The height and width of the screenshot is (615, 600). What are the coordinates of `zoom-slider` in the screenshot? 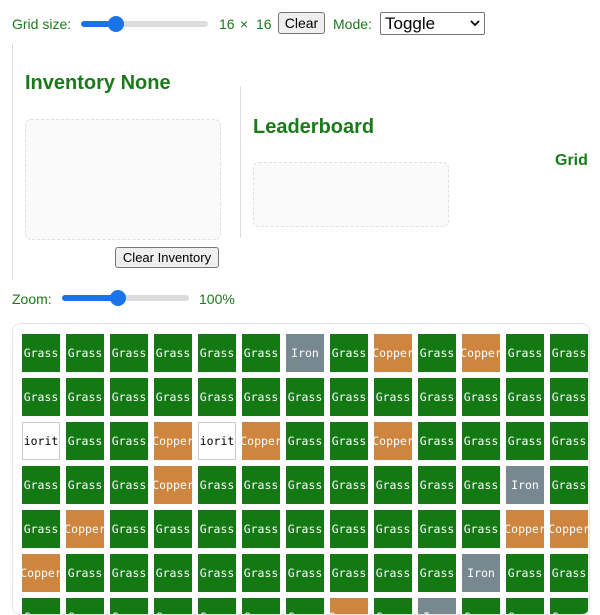 It's located at (125, 298).